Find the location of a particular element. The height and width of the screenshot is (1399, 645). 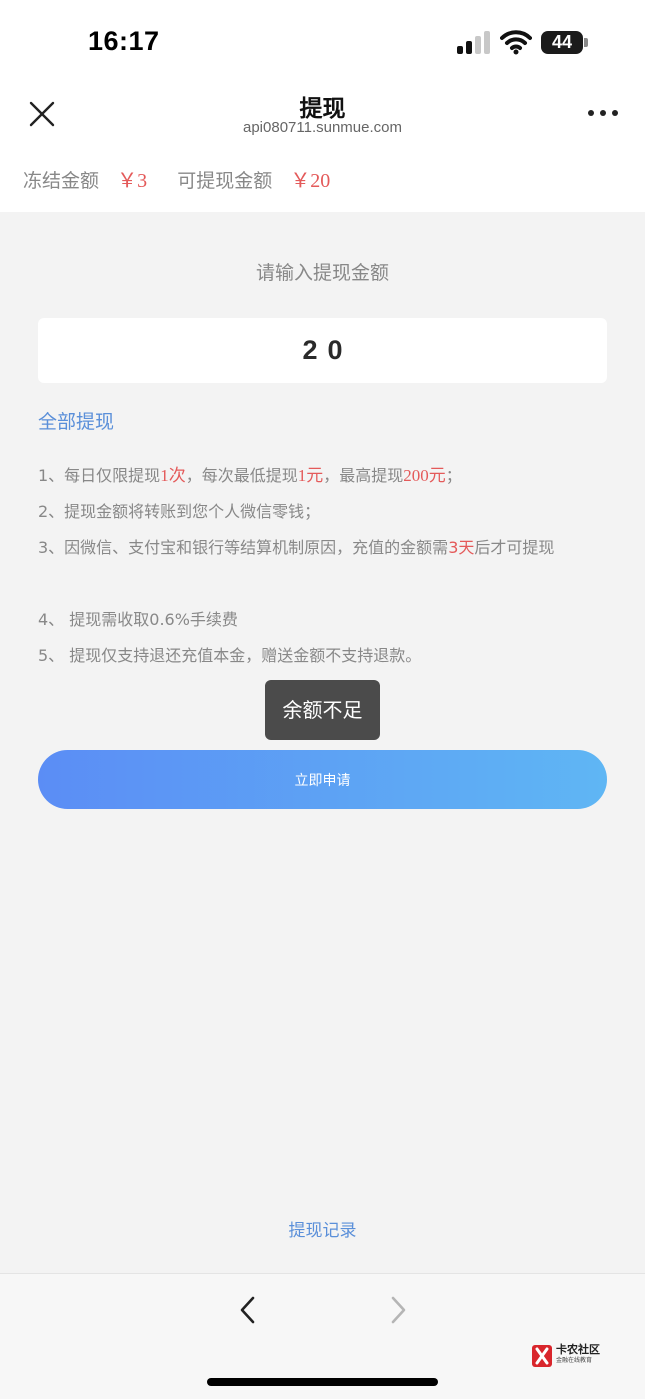

toast-message: 余额不足 is located at coordinates (322, 710).